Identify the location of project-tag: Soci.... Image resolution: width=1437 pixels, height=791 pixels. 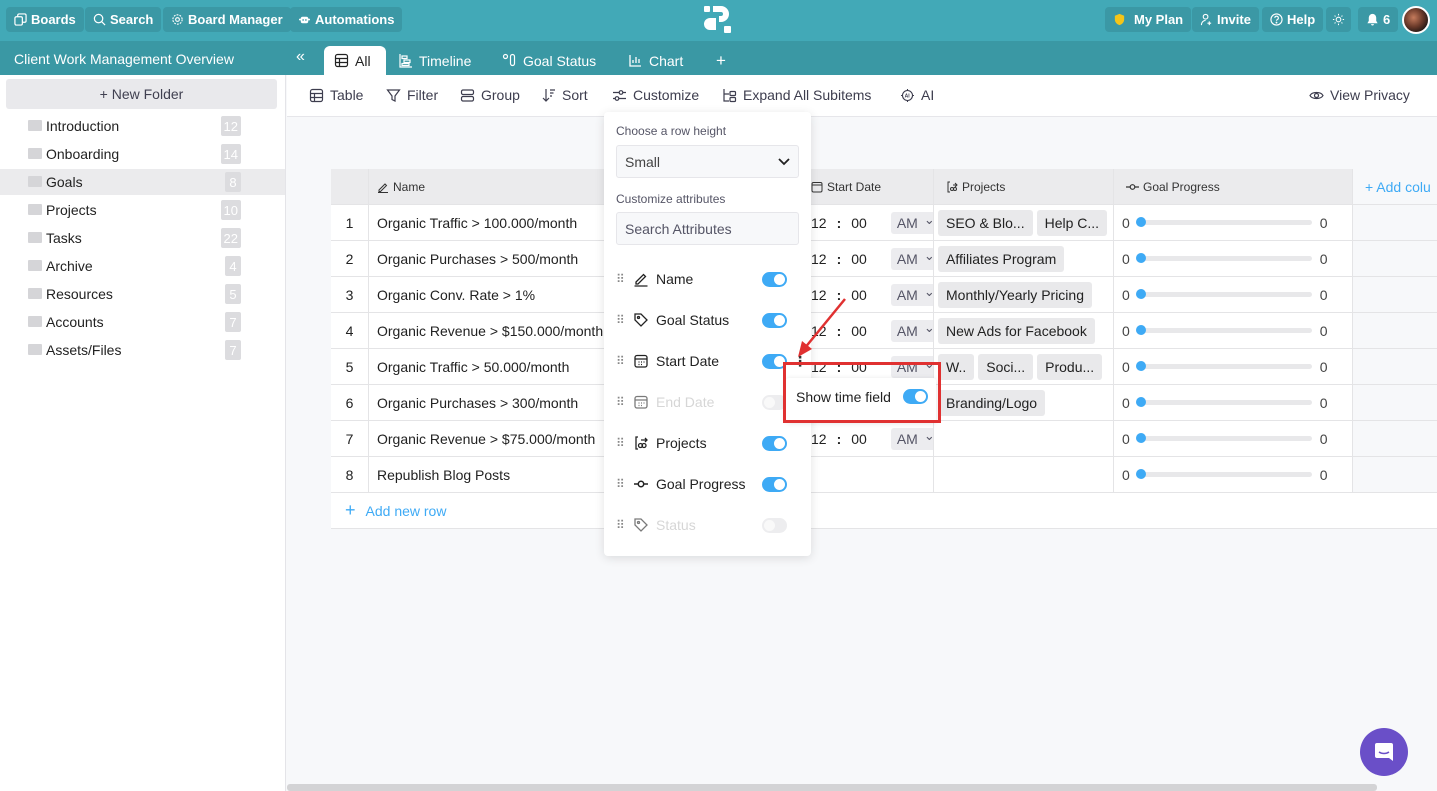
(1006, 366).